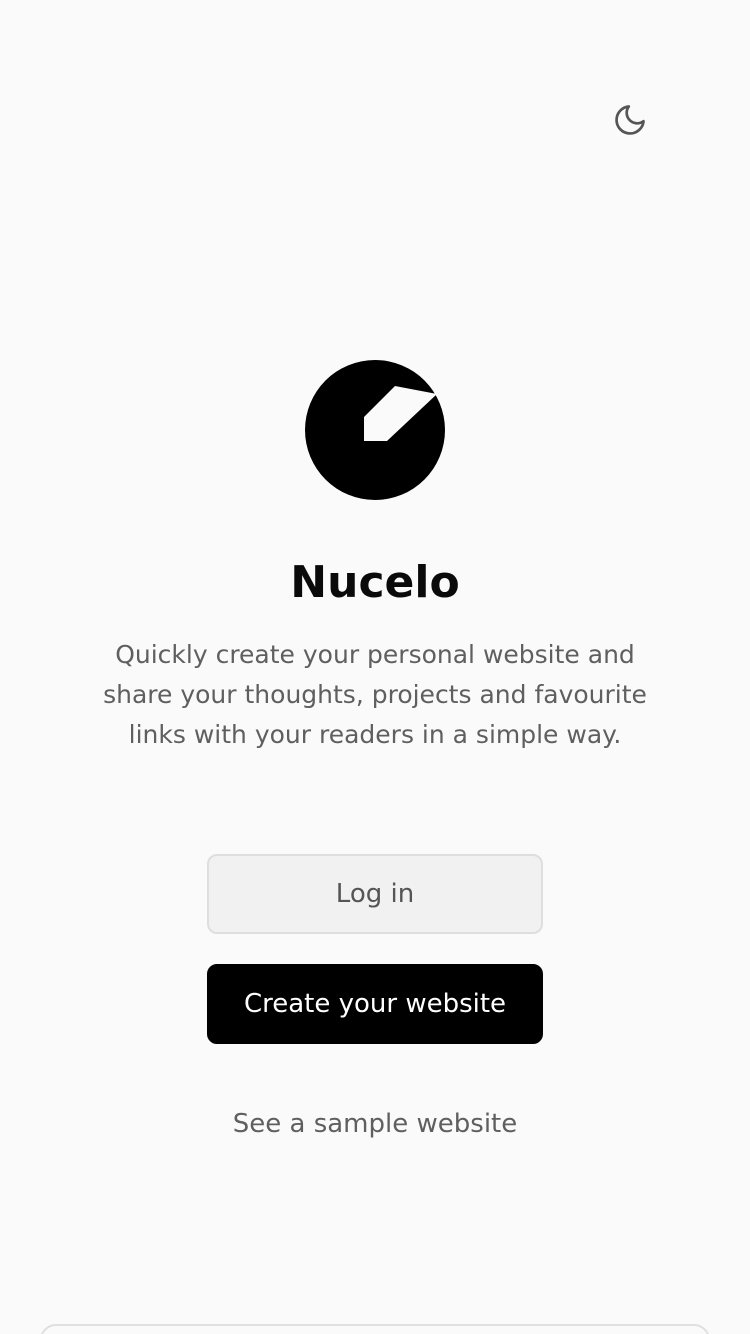 The width and height of the screenshot is (750, 1334). I want to click on login-button-label: Log in, so click(375, 894).